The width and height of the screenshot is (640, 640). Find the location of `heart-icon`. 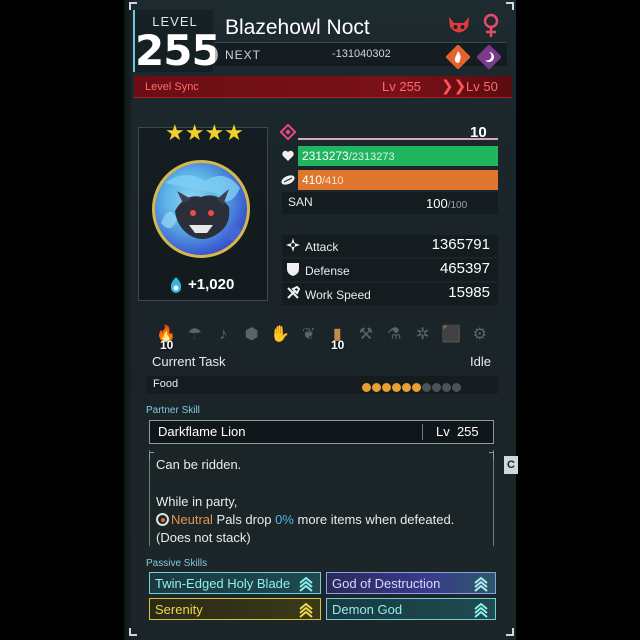

heart-icon is located at coordinates (288, 156).